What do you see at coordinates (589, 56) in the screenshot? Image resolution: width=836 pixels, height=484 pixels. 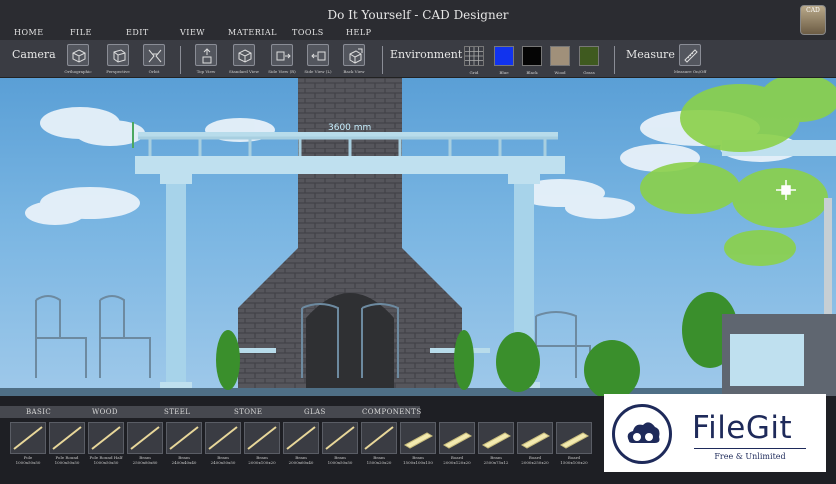 I see `grass-swatch` at bounding box center [589, 56].